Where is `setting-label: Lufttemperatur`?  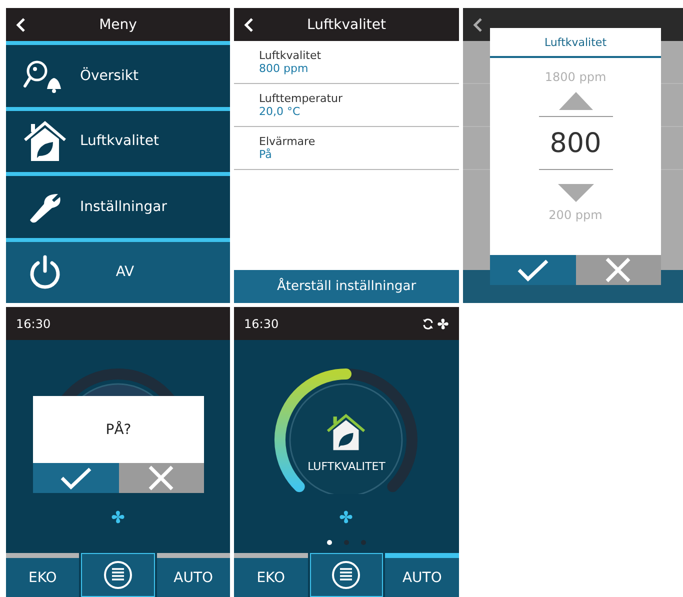 setting-label: Lufttemperatur is located at coordinates (301, 98).